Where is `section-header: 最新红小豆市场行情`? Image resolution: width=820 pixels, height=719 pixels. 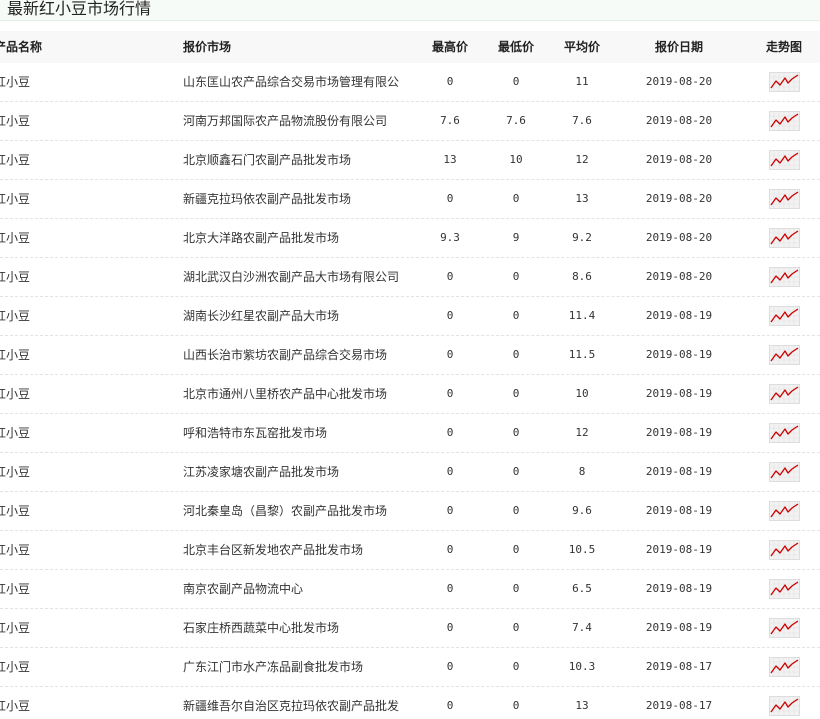 section-header: 最新红小豆市场行情 is located at coordinates (410, 10).